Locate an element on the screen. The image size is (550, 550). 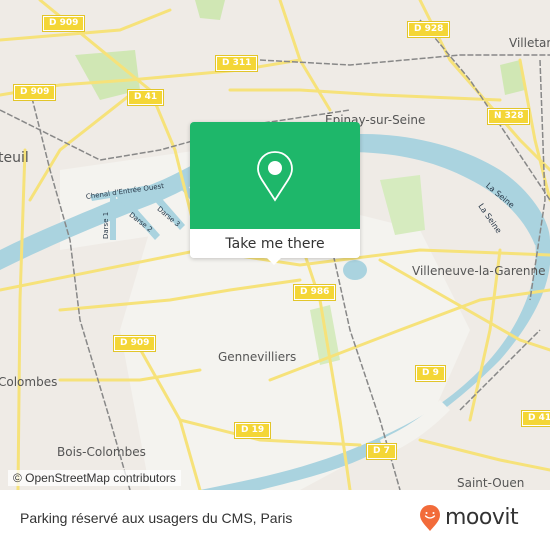
take-me-there-button: Take me there is located at coordinates (275, 243).